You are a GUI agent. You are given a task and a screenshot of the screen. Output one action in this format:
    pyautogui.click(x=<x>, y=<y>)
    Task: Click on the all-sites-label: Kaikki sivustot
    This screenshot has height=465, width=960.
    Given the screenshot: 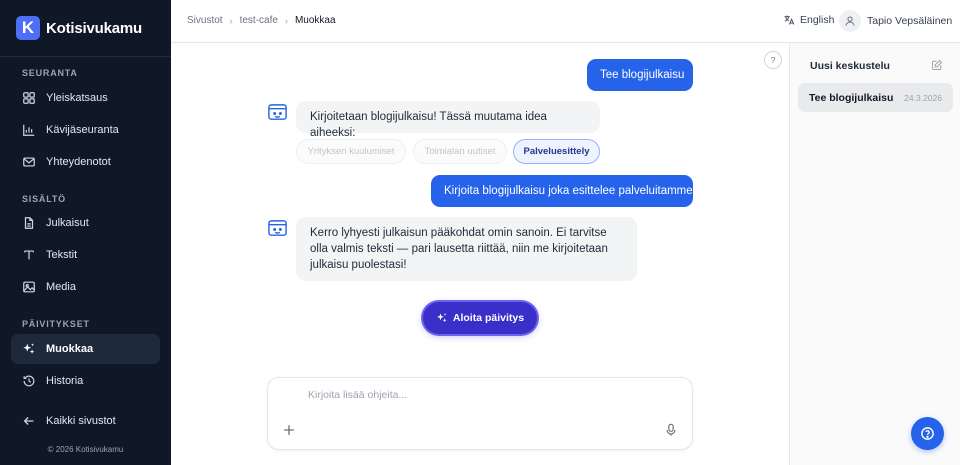 What is the action you would take?
    pyautogui.click(x=81, y=421)
    